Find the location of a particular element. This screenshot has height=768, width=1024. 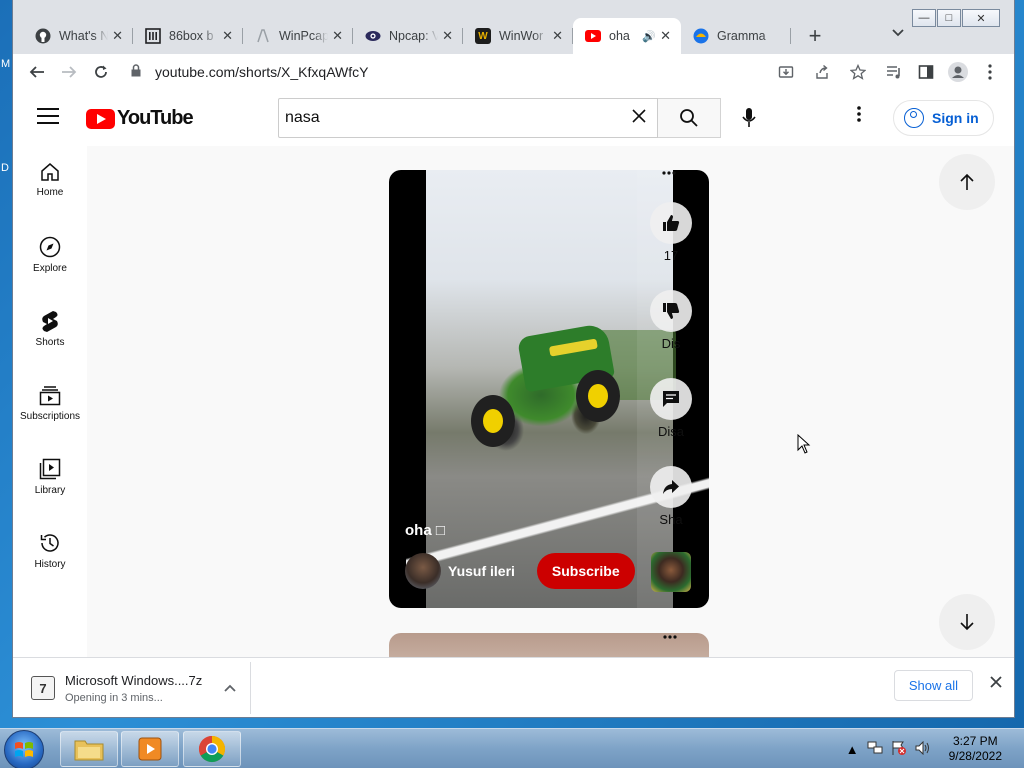

next-short-more-icon is located at coordinates (670, 634).